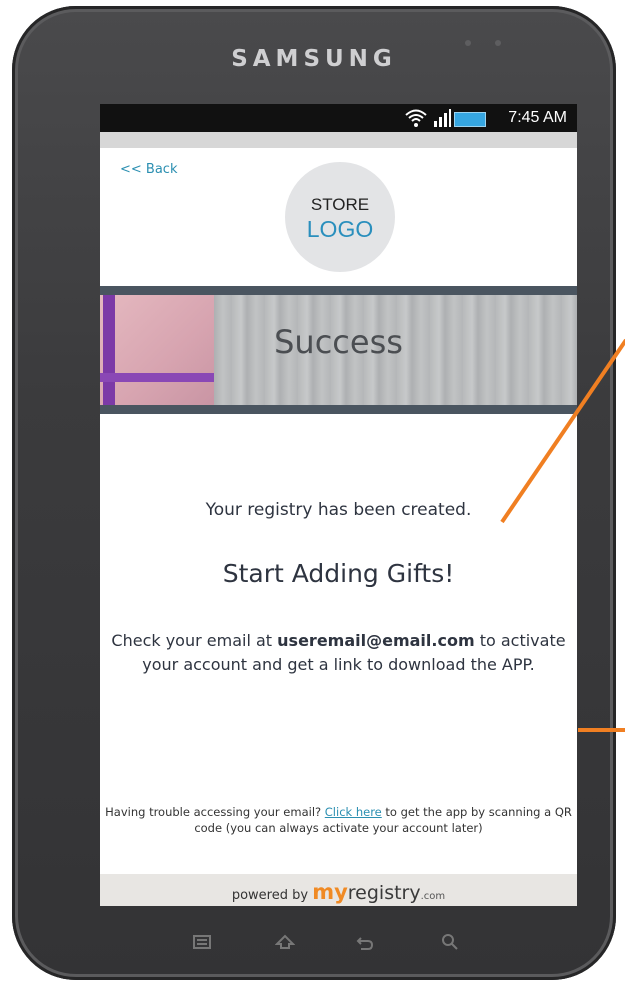 Image resolution: width=625 pixels, height=986 pixels. What do you see at coordinates (338, 140) in the screenshot?
I see `header-bar` at bounding box center [338, 140].